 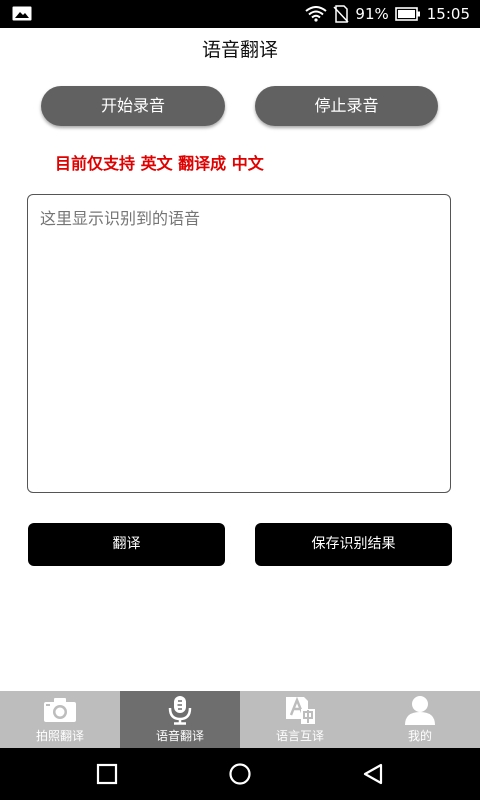 What do you see at coordinates (373, 774) in the screenshot?
I see `back-icon` at bounding box center [373, 774].